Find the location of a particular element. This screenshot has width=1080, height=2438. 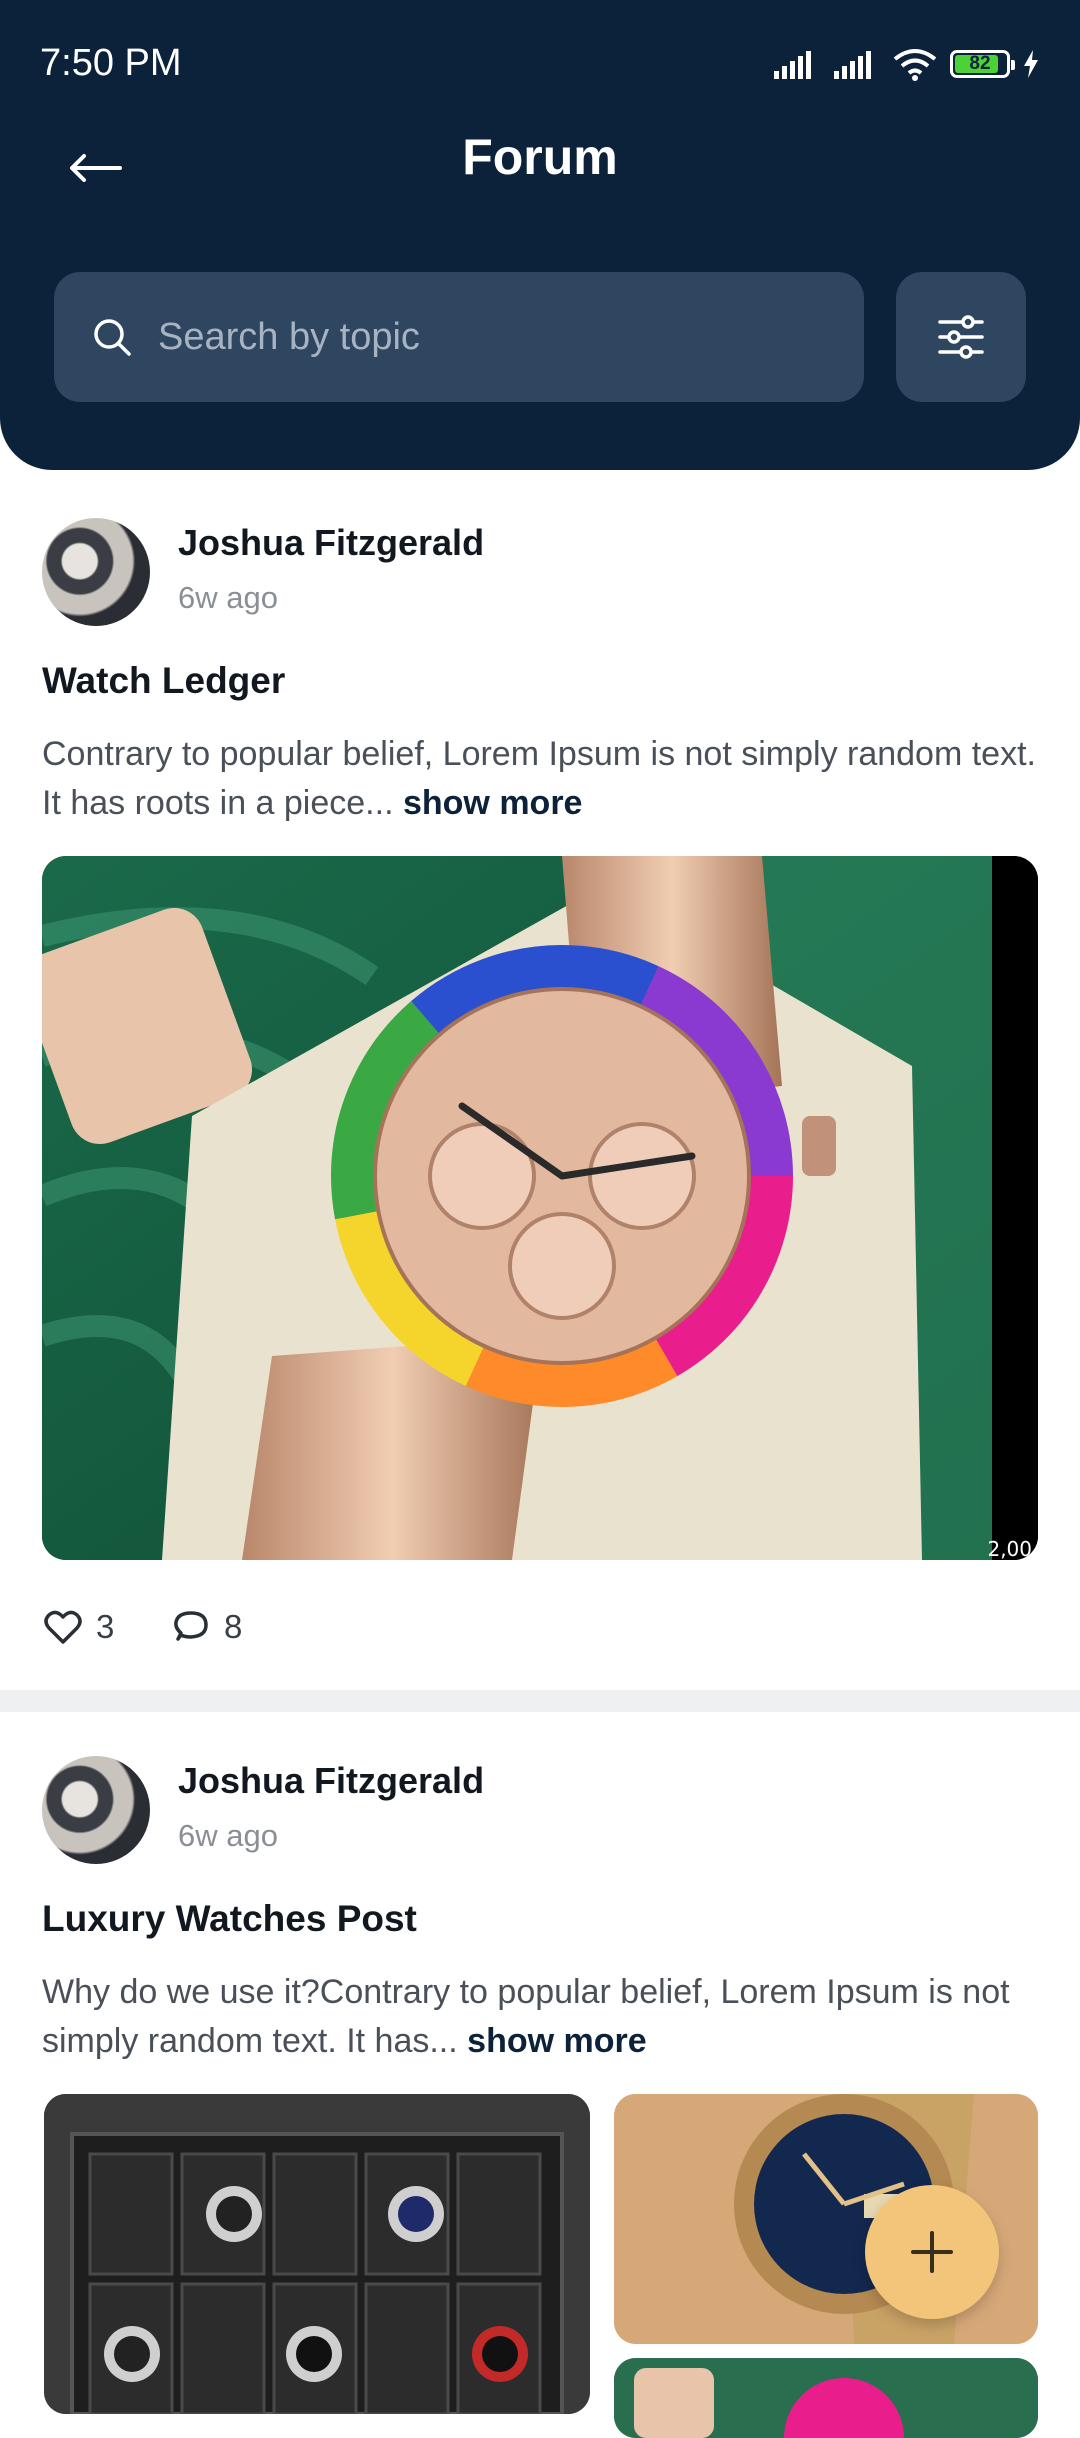

author-name: Joshua Fitzgerald is located at coordinates (331, 1781).